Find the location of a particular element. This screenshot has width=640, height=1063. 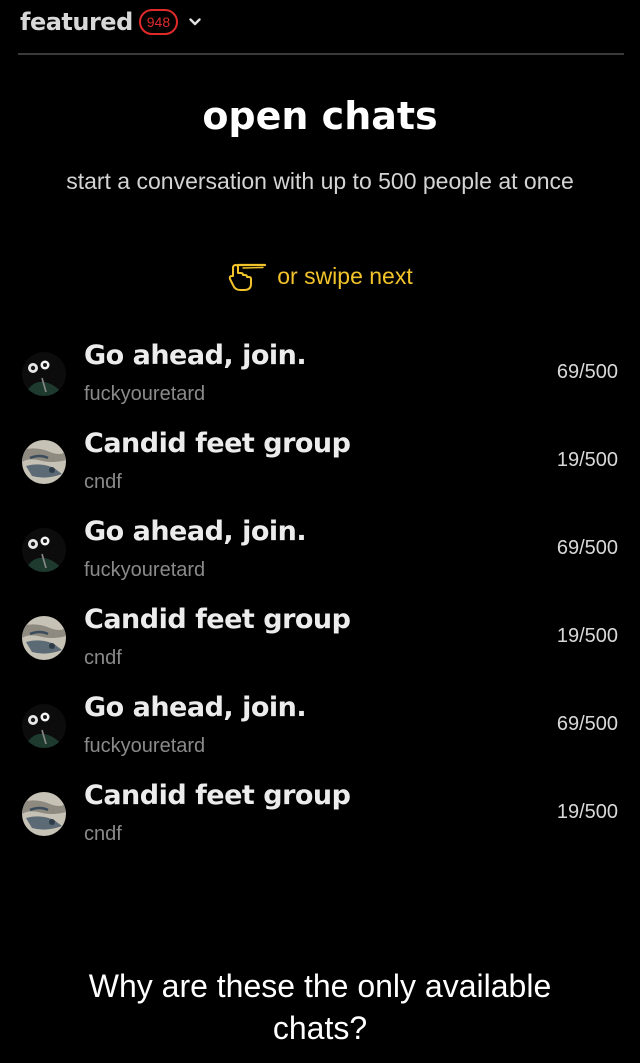

chevron-down-icon is located at coordinates (195, 22).